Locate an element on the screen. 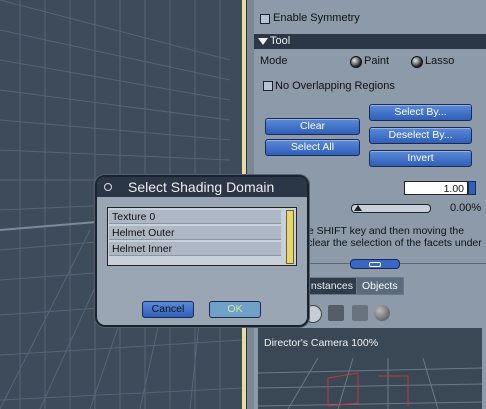  invert-button: Invert is located at coordinates (420, 158).